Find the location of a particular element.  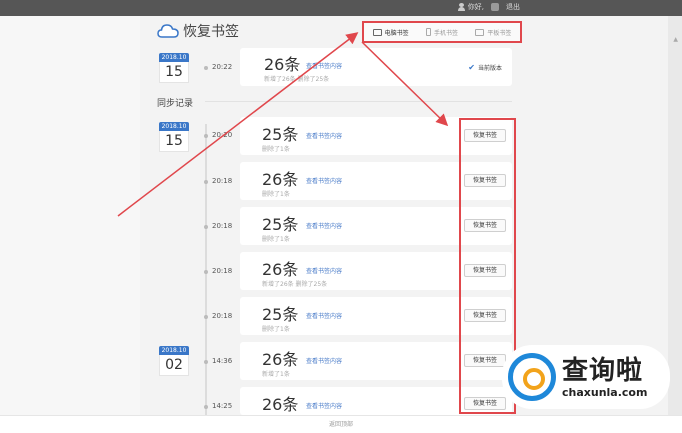

arrow-to-restore is located at coordinates (405, 84).